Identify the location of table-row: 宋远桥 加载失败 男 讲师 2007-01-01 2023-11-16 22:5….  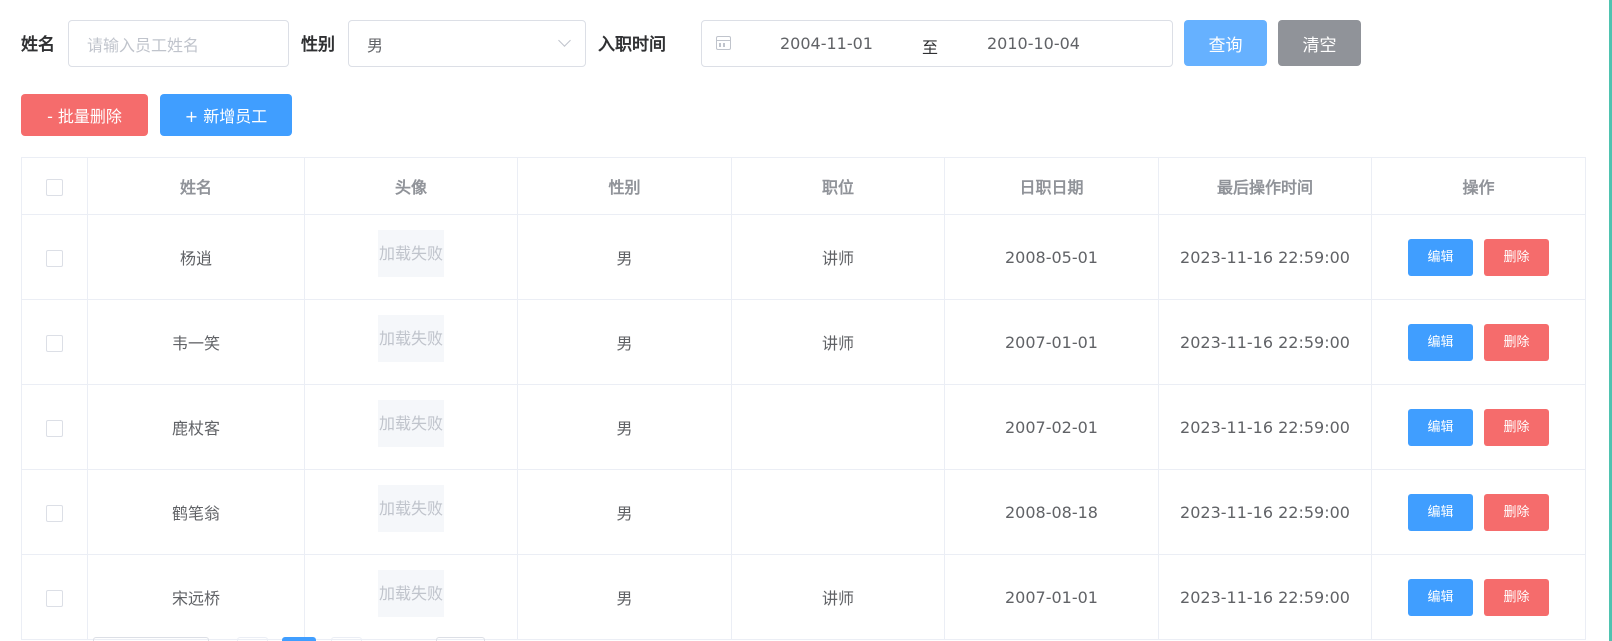
(803, 597).